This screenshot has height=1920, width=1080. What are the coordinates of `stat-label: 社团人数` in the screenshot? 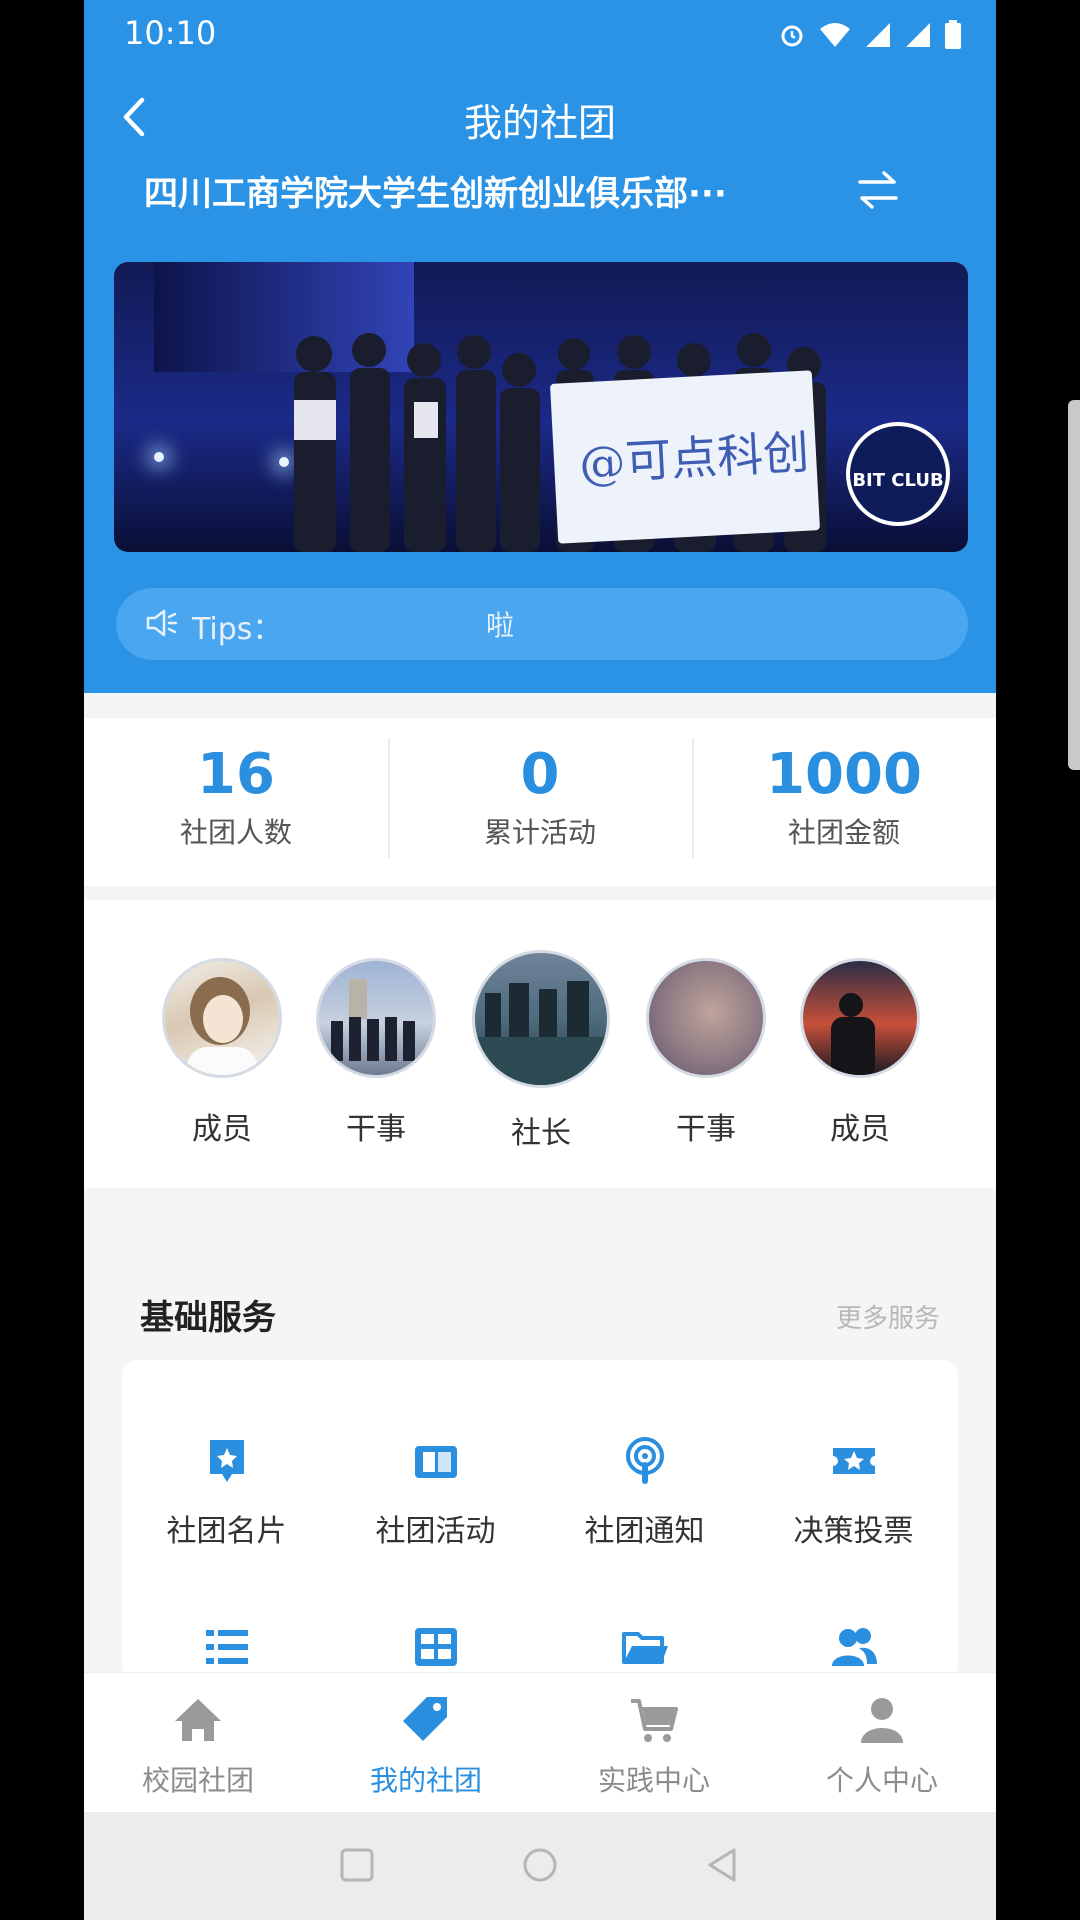 It's located at (235, 832).